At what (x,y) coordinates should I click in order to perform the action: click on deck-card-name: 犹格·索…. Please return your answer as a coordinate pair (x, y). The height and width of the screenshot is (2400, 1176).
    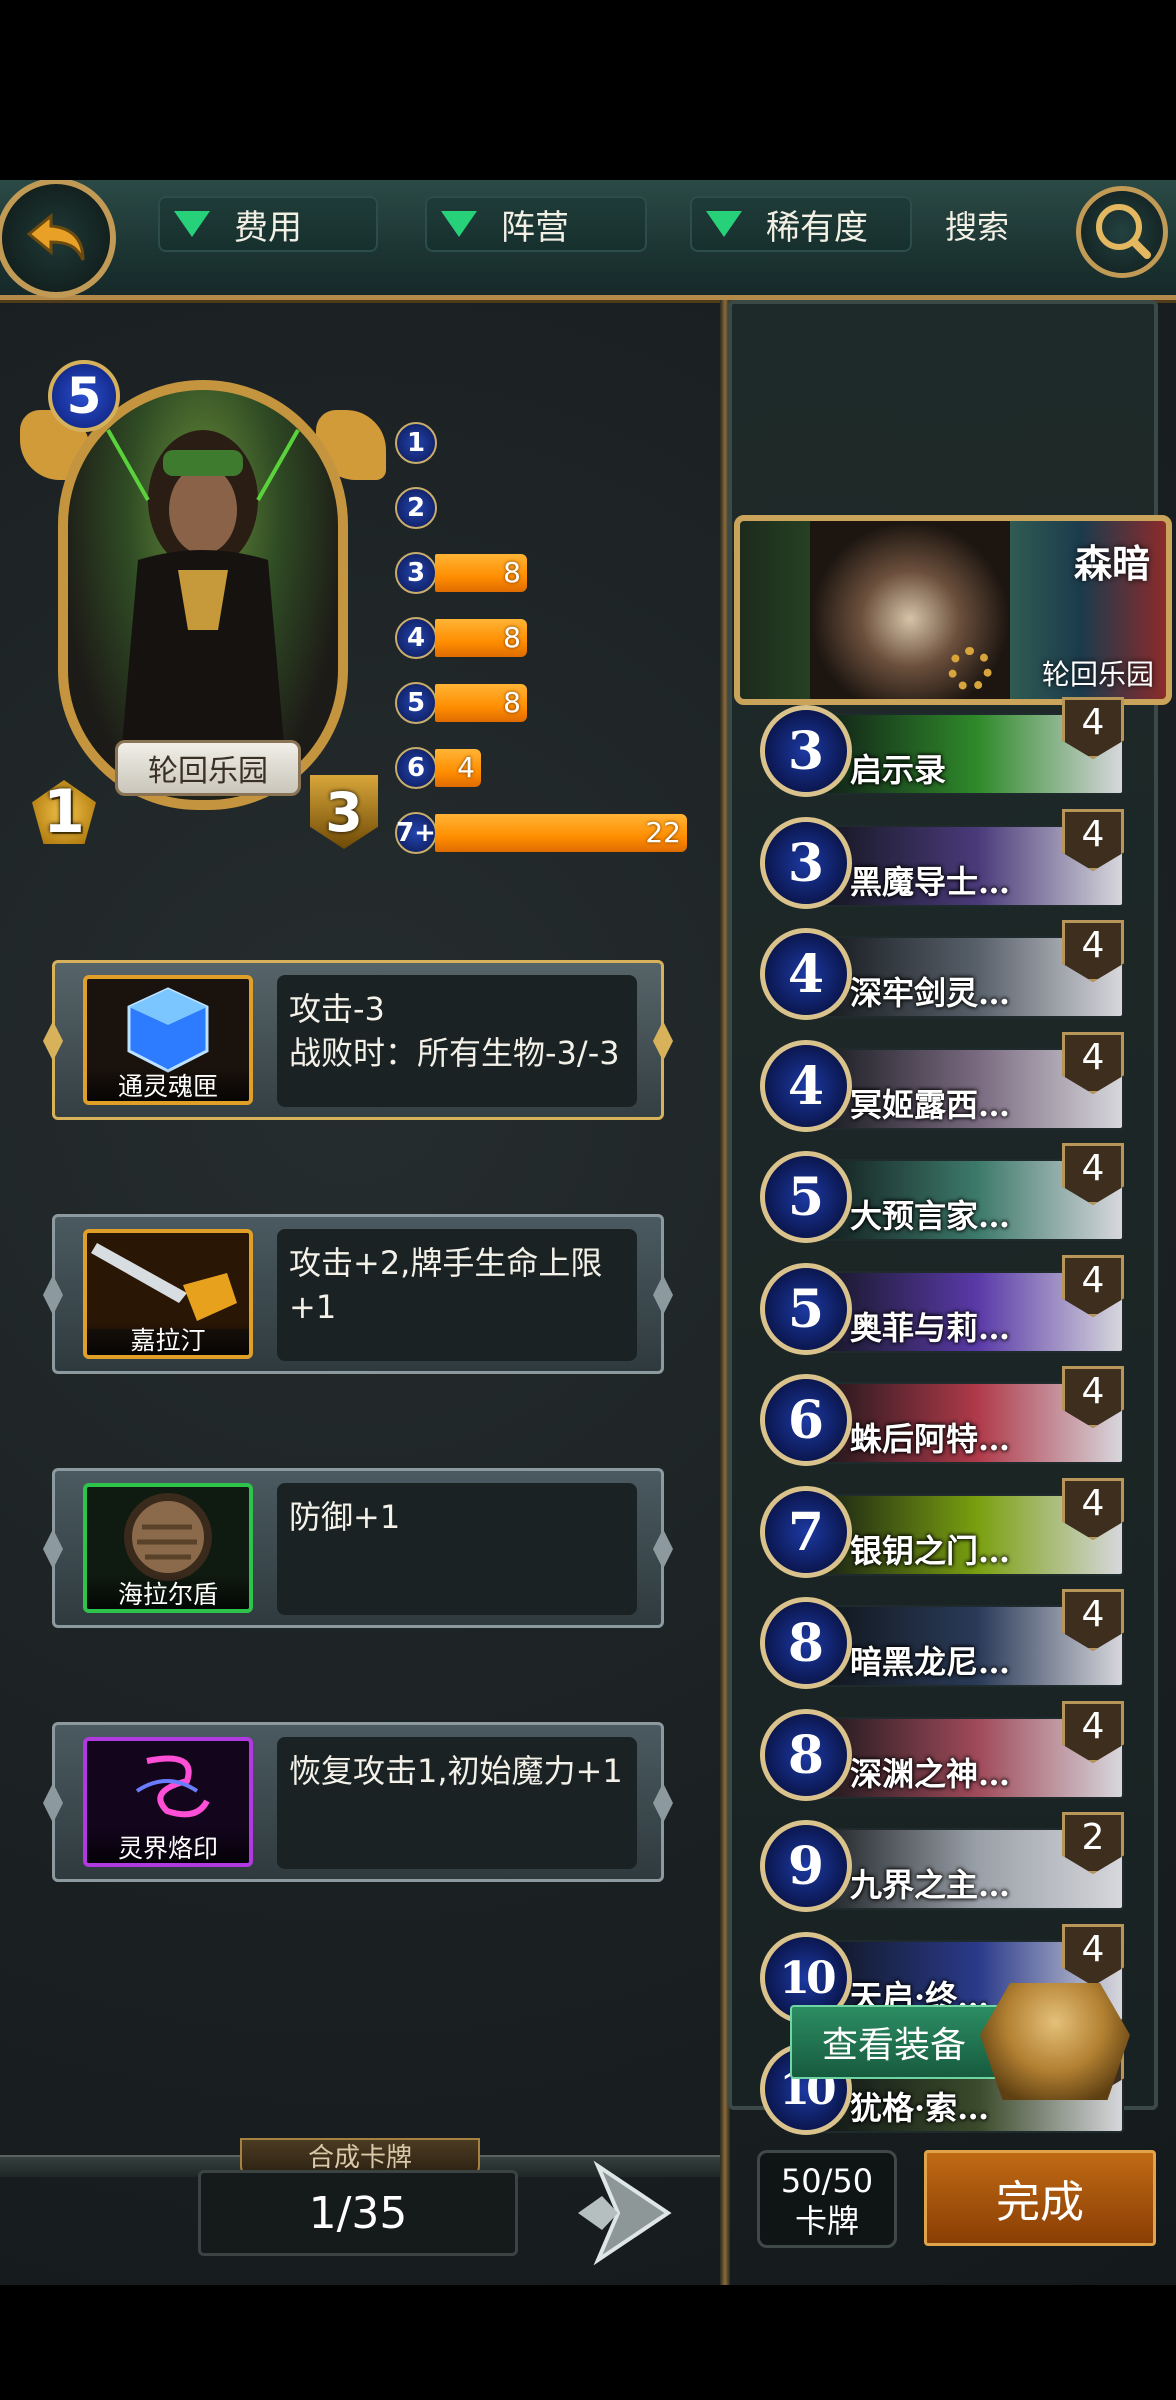
    Looking at the image, I should click on (920, 2108).